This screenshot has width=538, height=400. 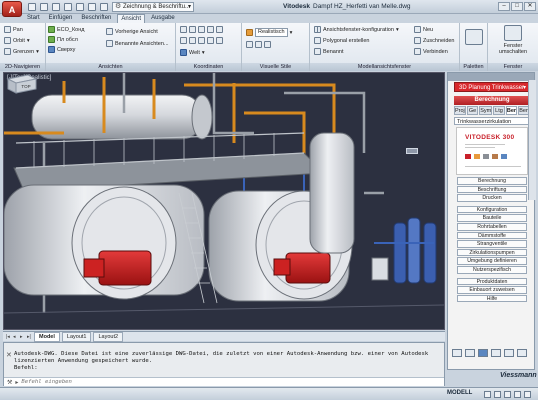 I want to click on palette-command-button: Zirkulationspumpen, so click(x=492, y=252).